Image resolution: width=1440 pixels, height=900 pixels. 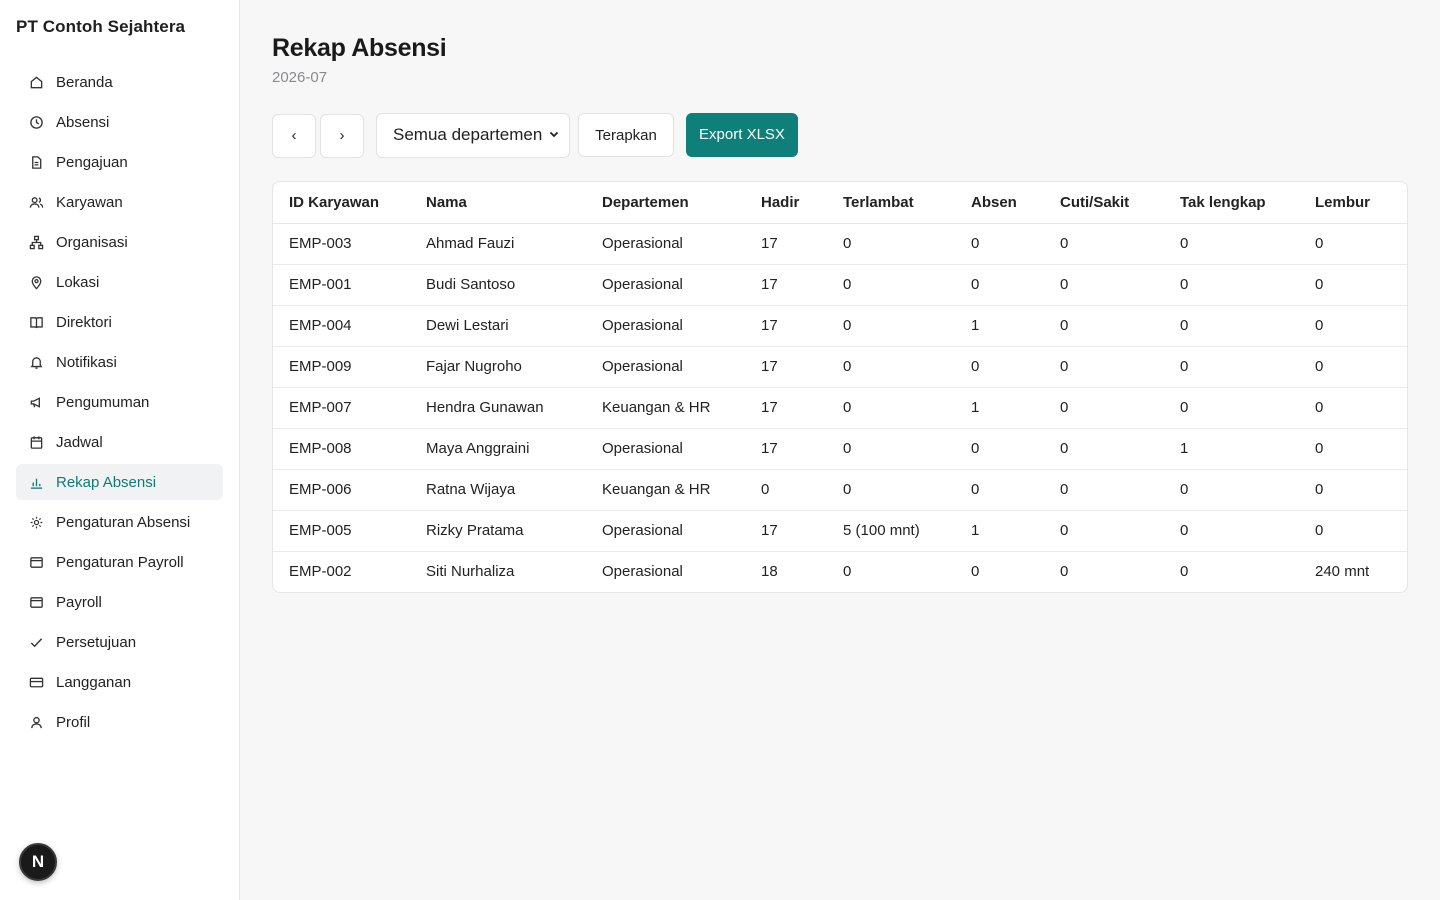 What do you see at coordinates (840, 449) in the screenshot?
I see `table-row: EMP-008 Maya Anggraini Operasional 17 0 0 0 1 0` at bounding box center [840, 449].